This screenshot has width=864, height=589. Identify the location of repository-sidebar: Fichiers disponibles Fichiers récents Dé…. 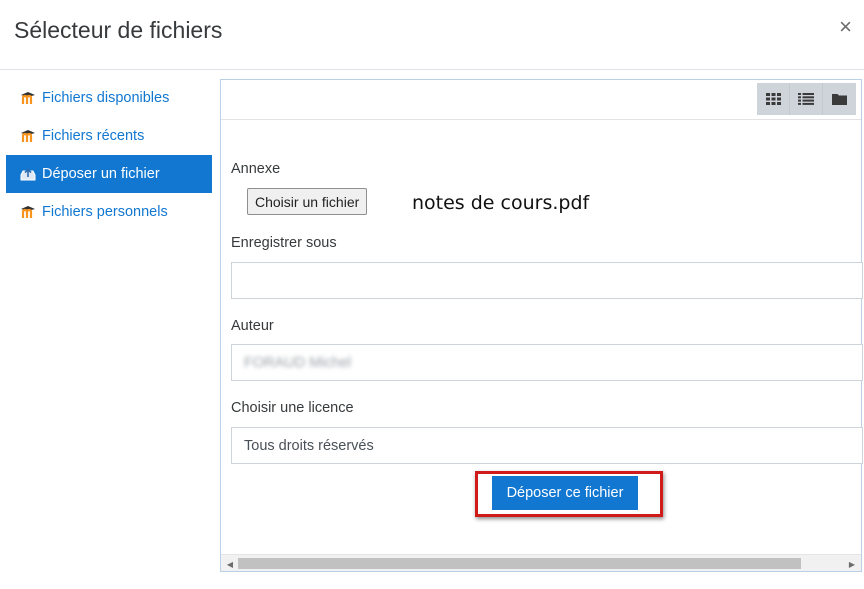
(109, 155).